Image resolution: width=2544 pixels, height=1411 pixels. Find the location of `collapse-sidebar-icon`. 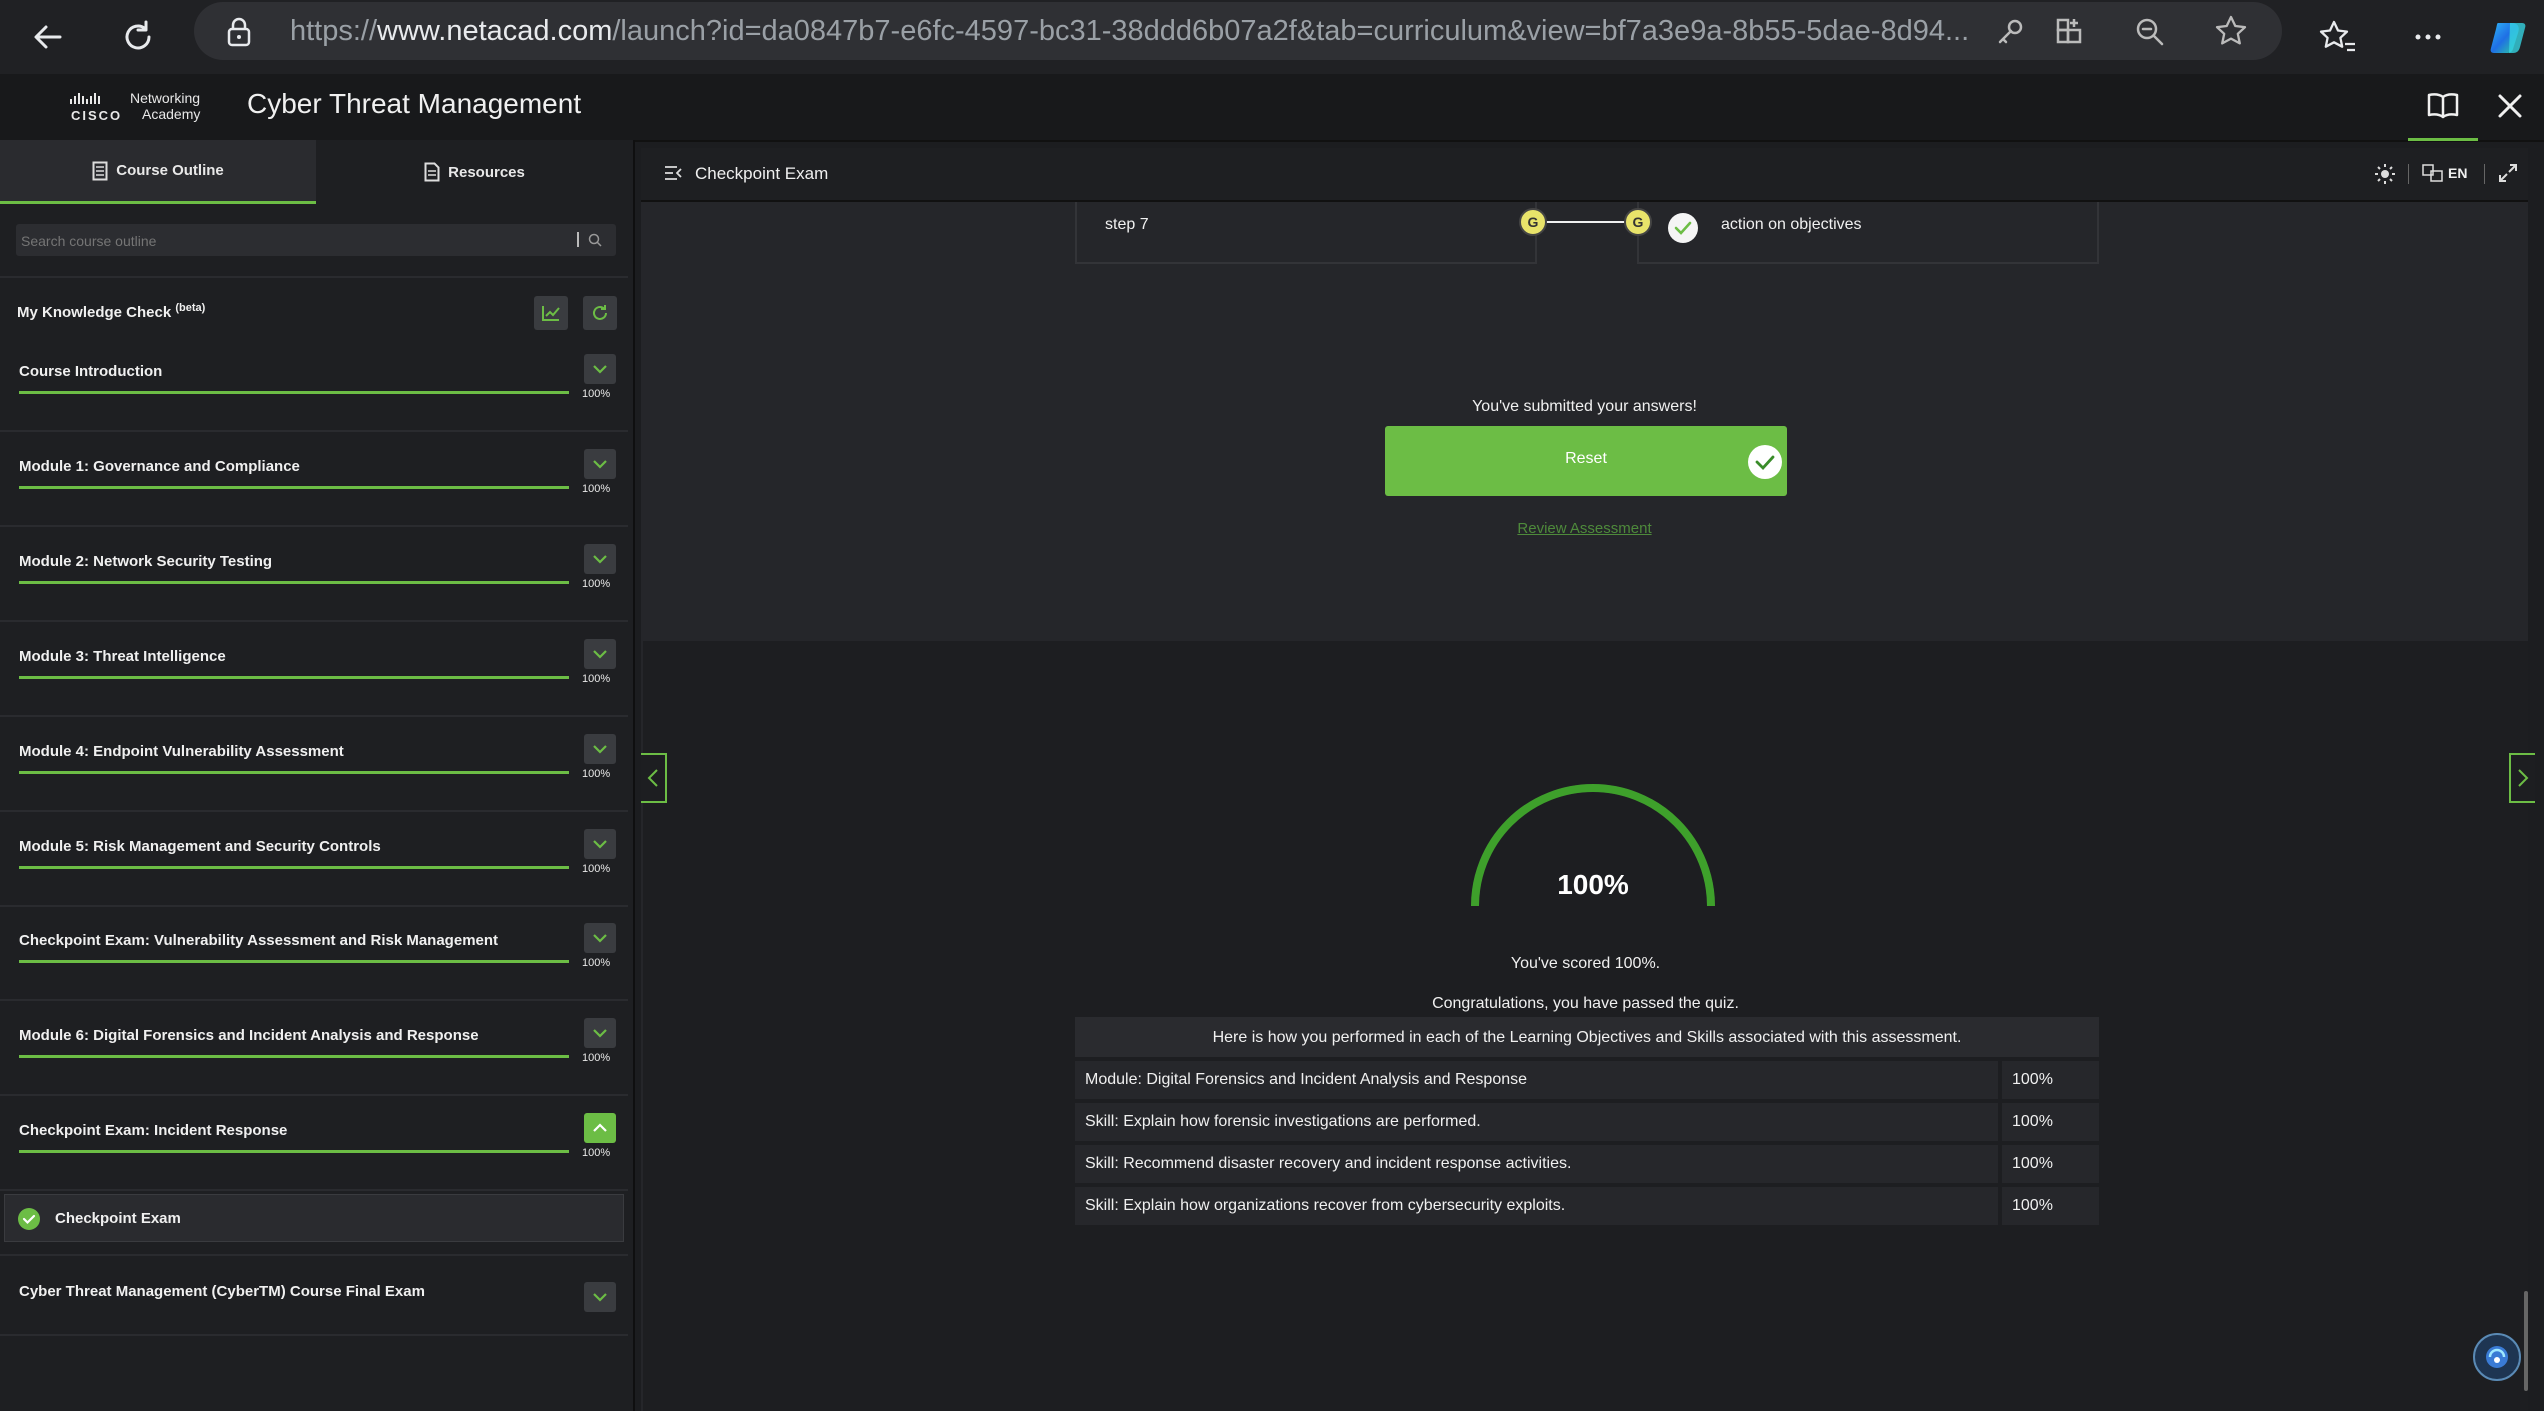

collapse-sidebar-icon is located at coordinates (673, 173).